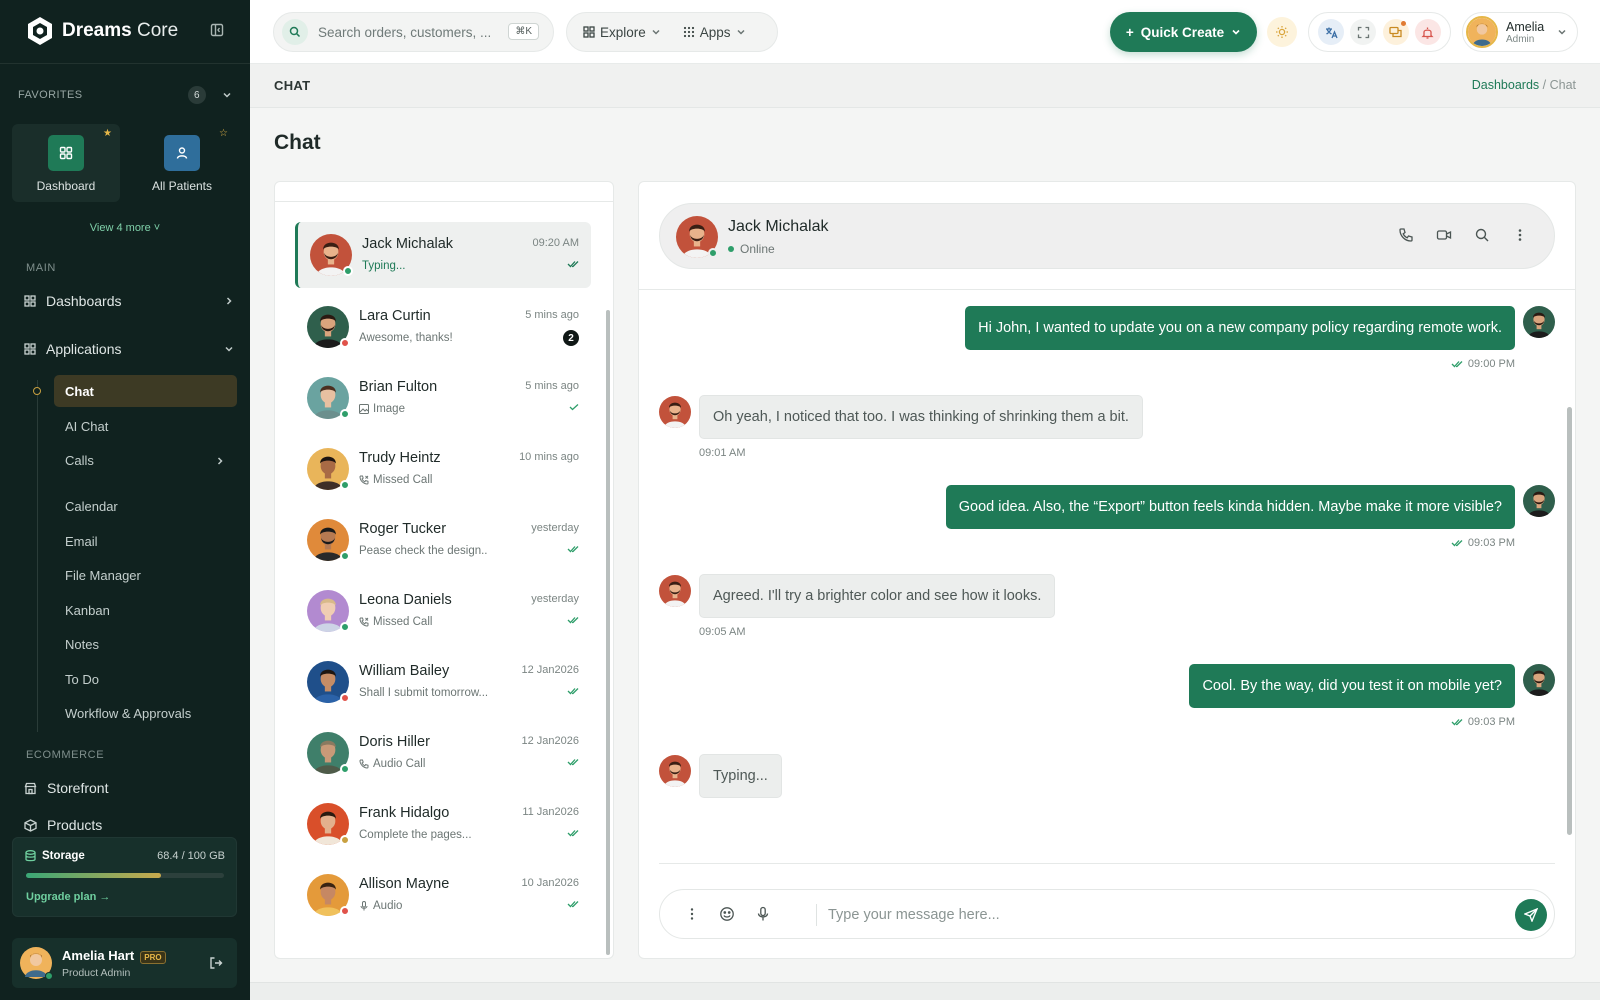  What do you see at coordinates (608, 632) in the screenshot?
I see `contact-list-scrollbar` at bounding box center [608, 632].